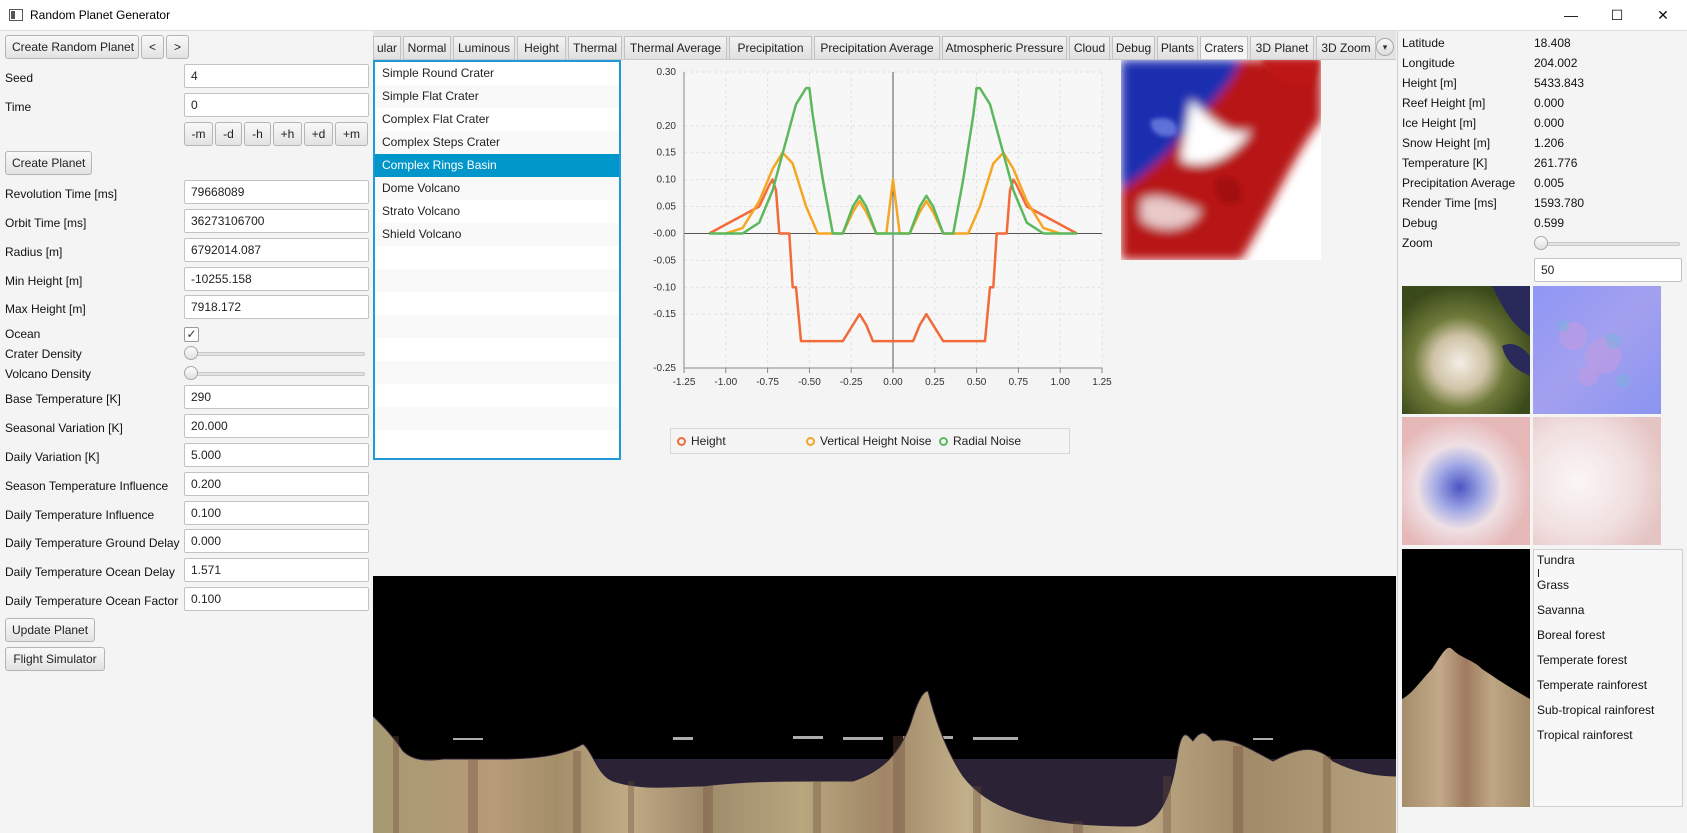 This screenshot has height=833, width=1687. I want to click on zoom-slider, so click(1607, 243).